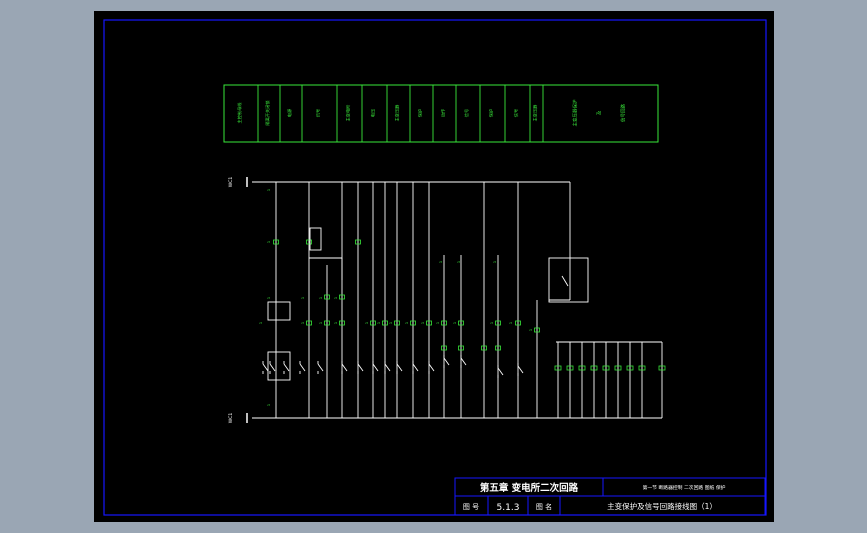 This screenshot has width=867, height=533. Describe the element at coordinates (267, 113) in the screenshot. I see `header-label: 隔离开关闭锁` at that location.